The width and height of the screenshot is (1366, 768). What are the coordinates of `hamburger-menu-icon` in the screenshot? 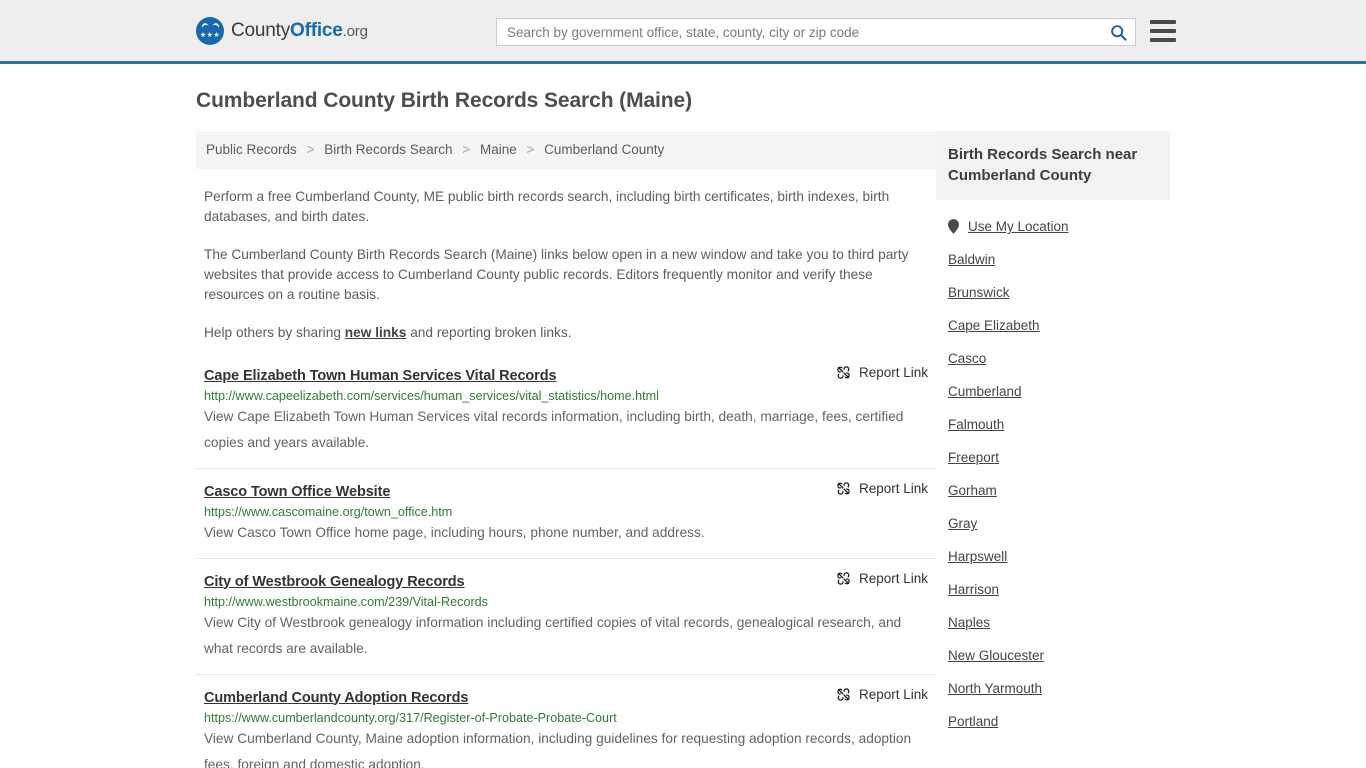 It's located at (1163, 31).